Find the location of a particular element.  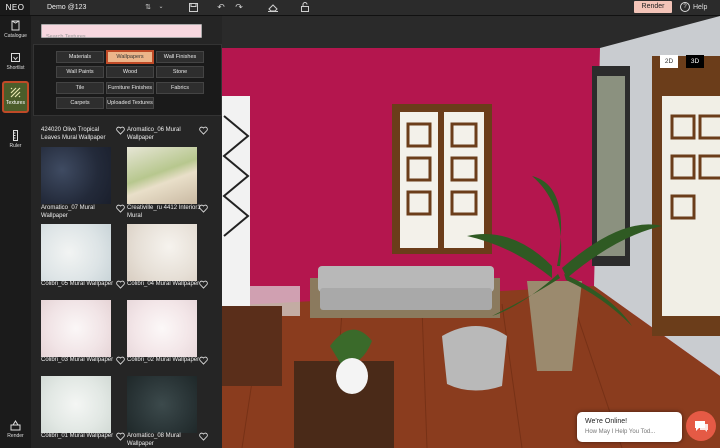

texture-card: Colibri_03 Mural Wallpaper is located at coordinates (80, 396).